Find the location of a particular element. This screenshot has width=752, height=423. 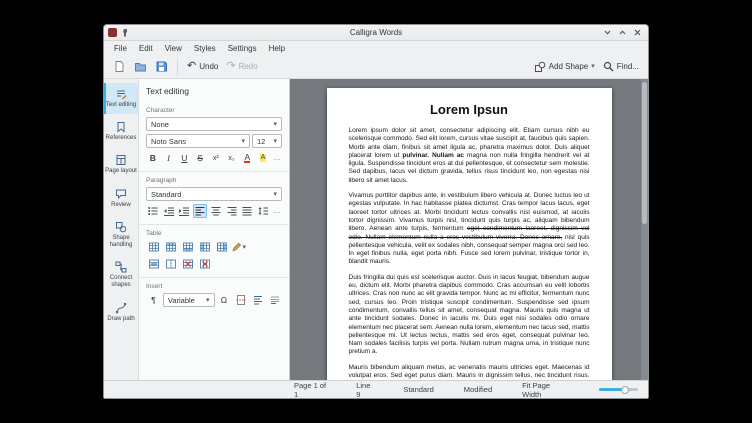

page-break-icon is located at coordinates (241, 300).